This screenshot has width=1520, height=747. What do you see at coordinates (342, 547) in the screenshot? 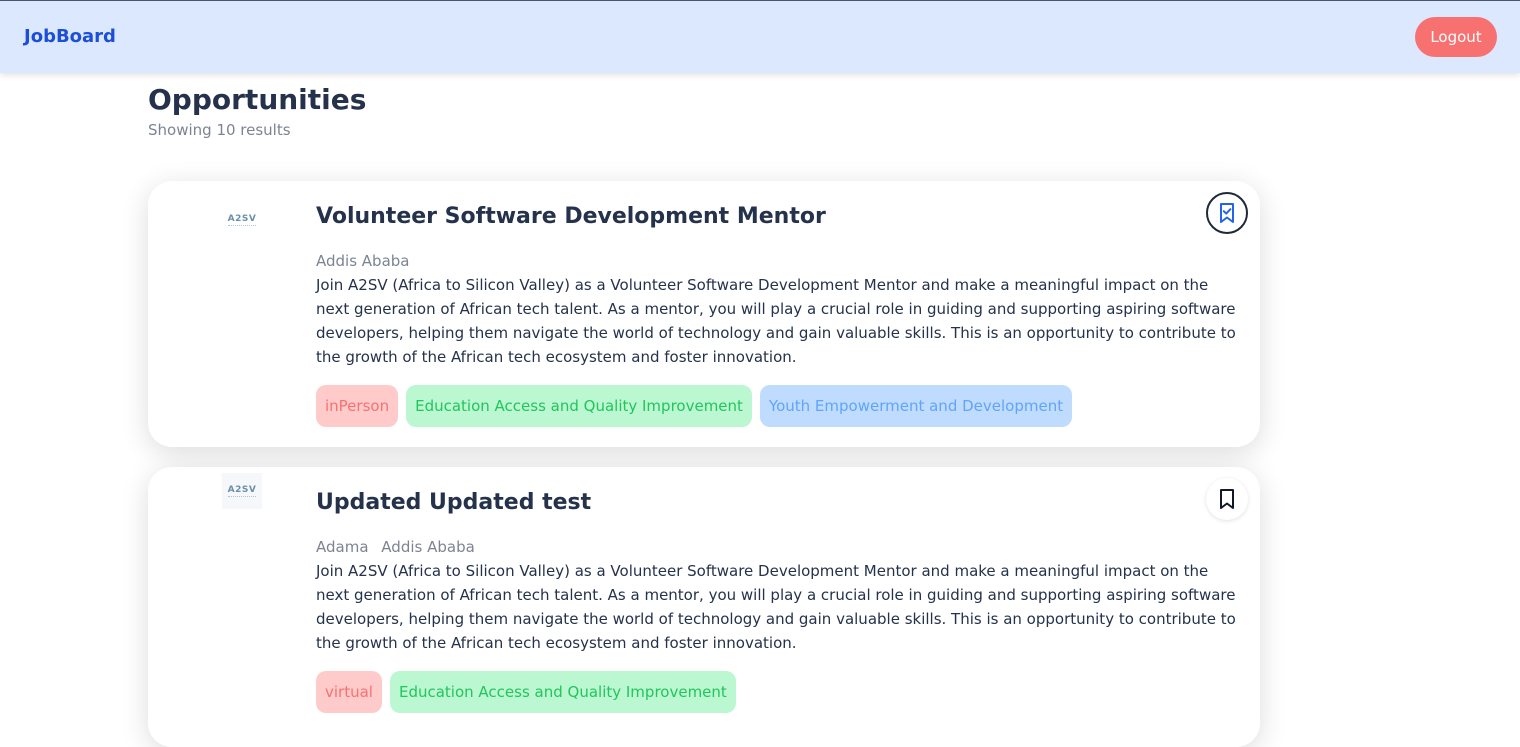
I see `location-item: Adama` at bounding box center [342, 547].